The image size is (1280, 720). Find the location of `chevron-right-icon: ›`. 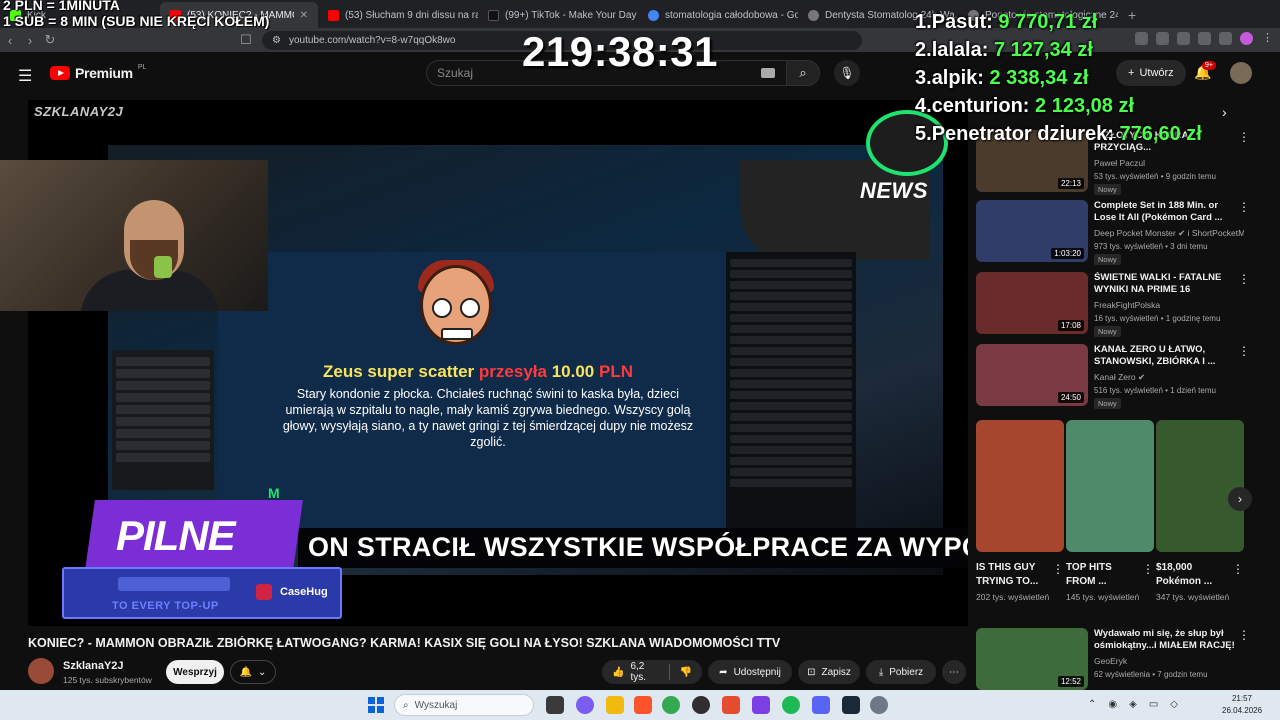

chevron-right-icon: › is located at coordinates (1240, 499).